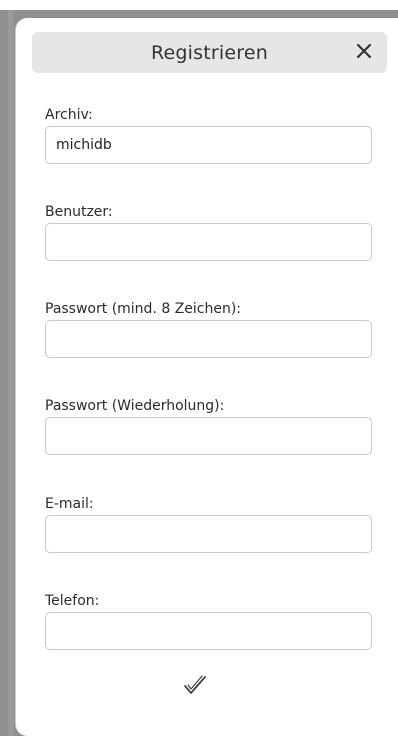 This screenshot has width=398, height=736. I want to click on dialog-titlebar: Registrieren, so click(209, 52).